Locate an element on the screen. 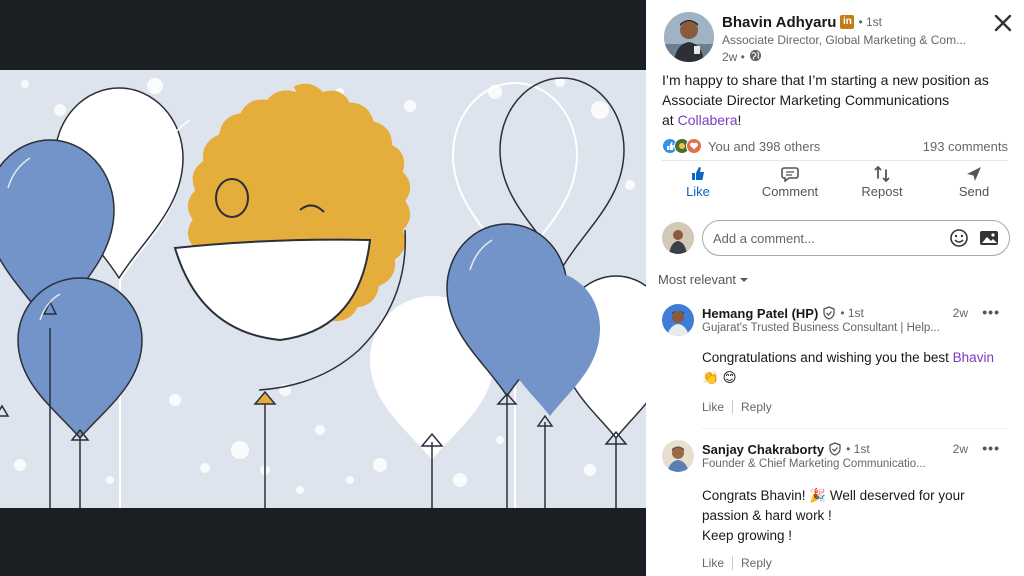 This screenshot has height=576, width=1024. send-icon is located at coordinates (974, 174).